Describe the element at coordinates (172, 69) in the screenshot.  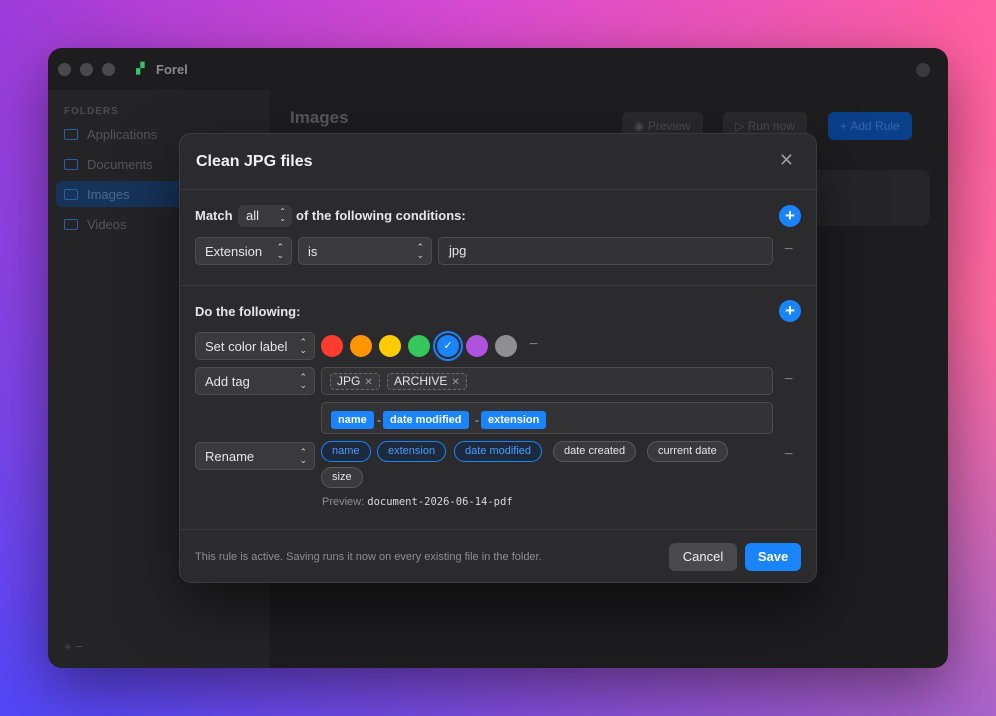
I see `app-title: Forel` at that location.